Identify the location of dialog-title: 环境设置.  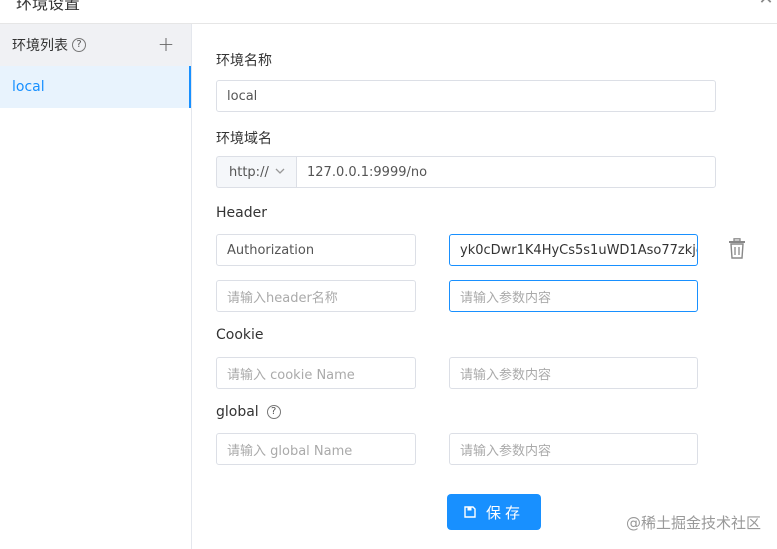
(48, 6).